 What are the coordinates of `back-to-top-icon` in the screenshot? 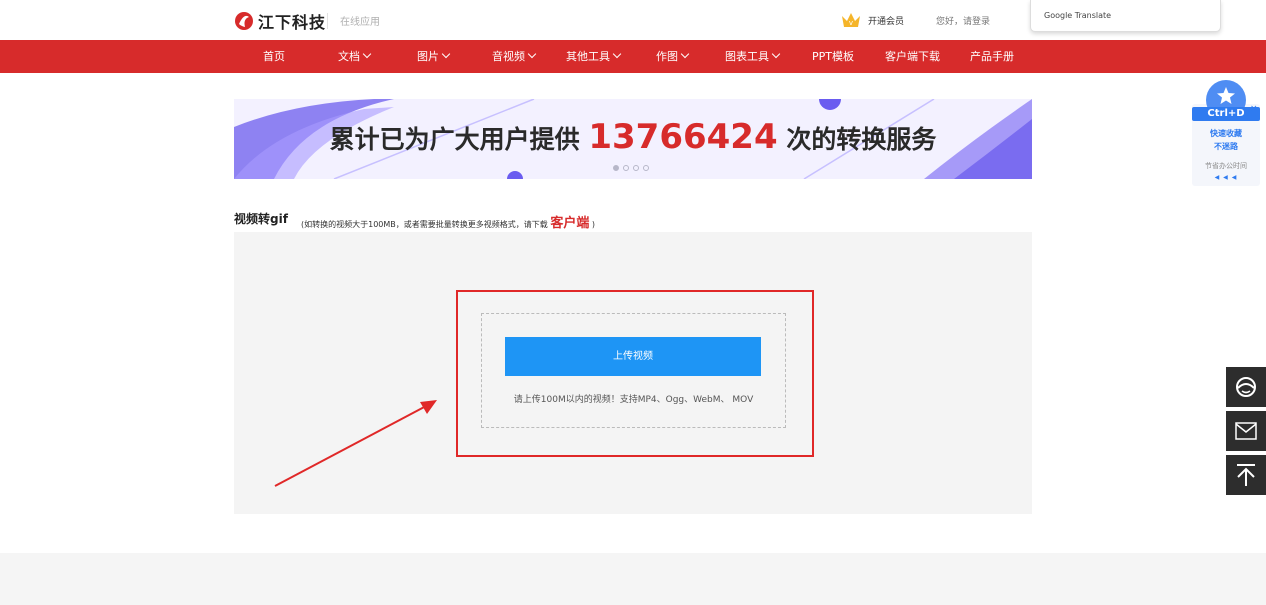 It's located at (1246, 475).